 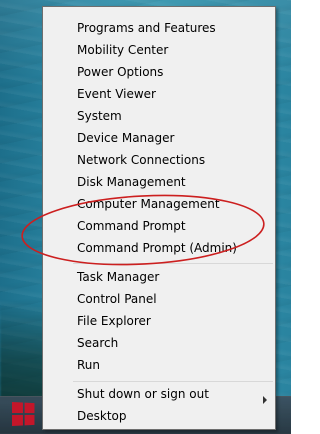 I want to click on menu-item-power-options: Power Options, so click(x=120, y=72).